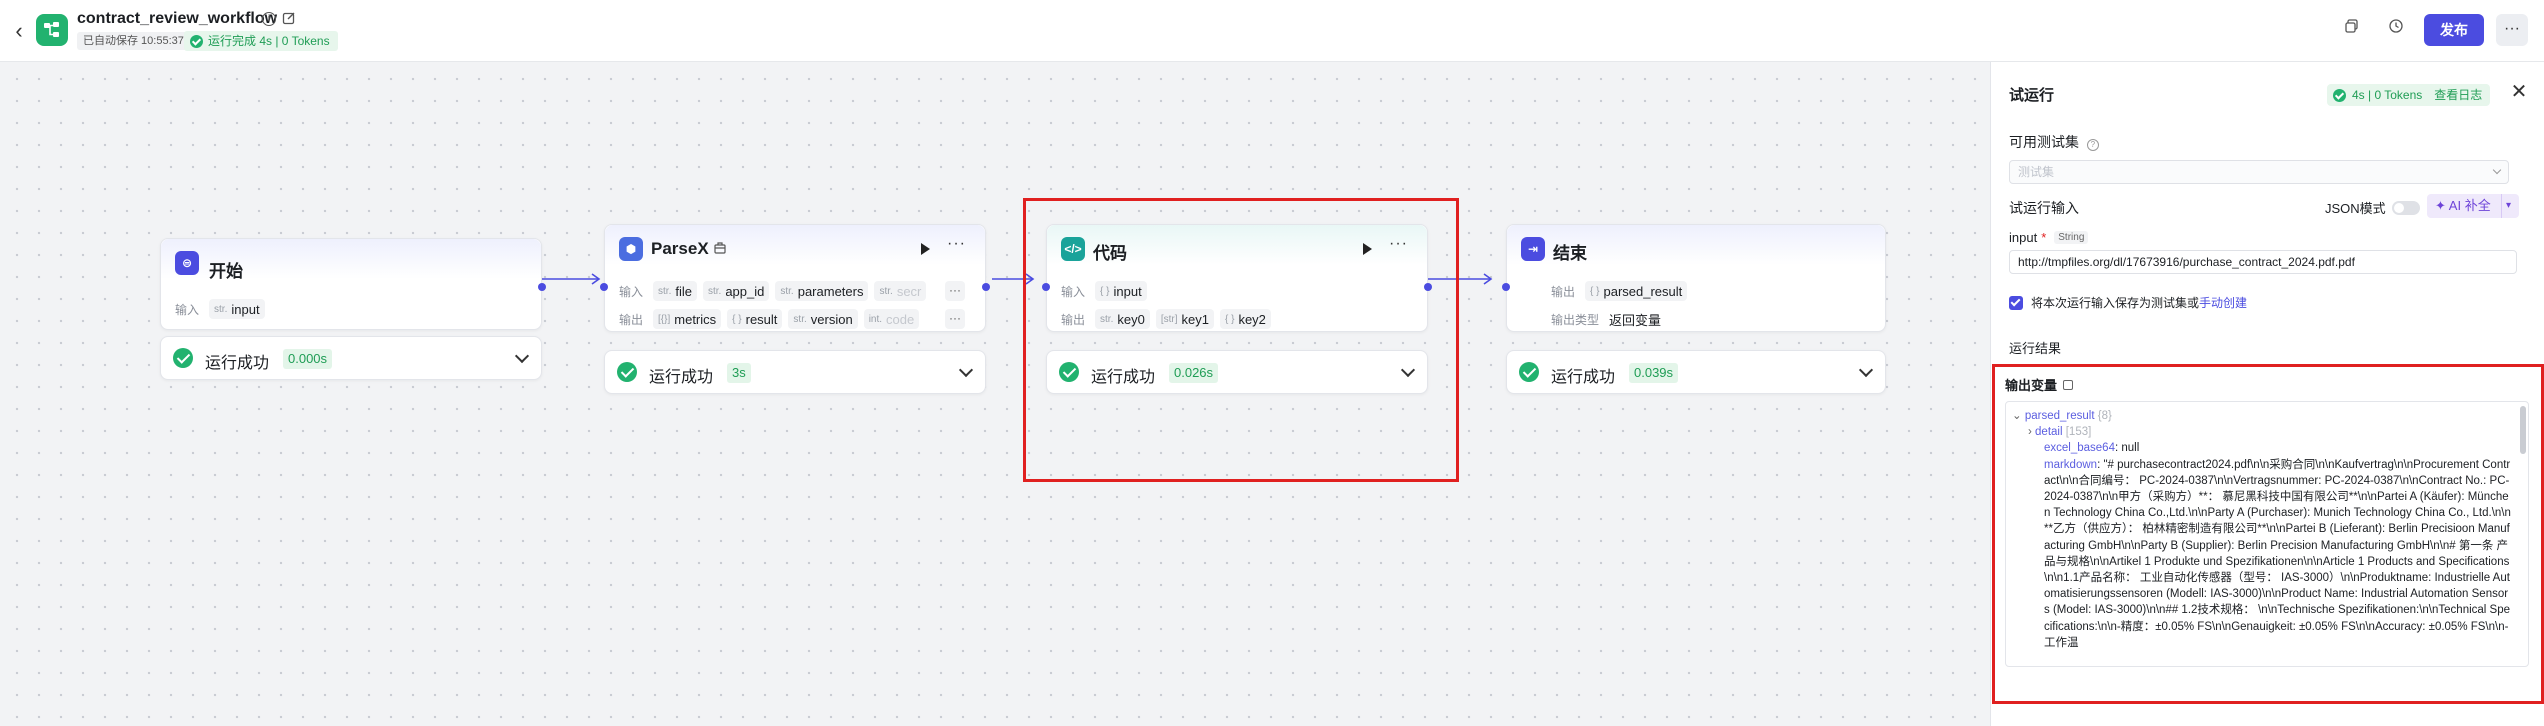 Image resolution: width=2544 pixels, height=726 pixels. Describe the element at coordinates (2044, 208) in the screenshot. I see `run-input-label: 试运行输入` at that location.